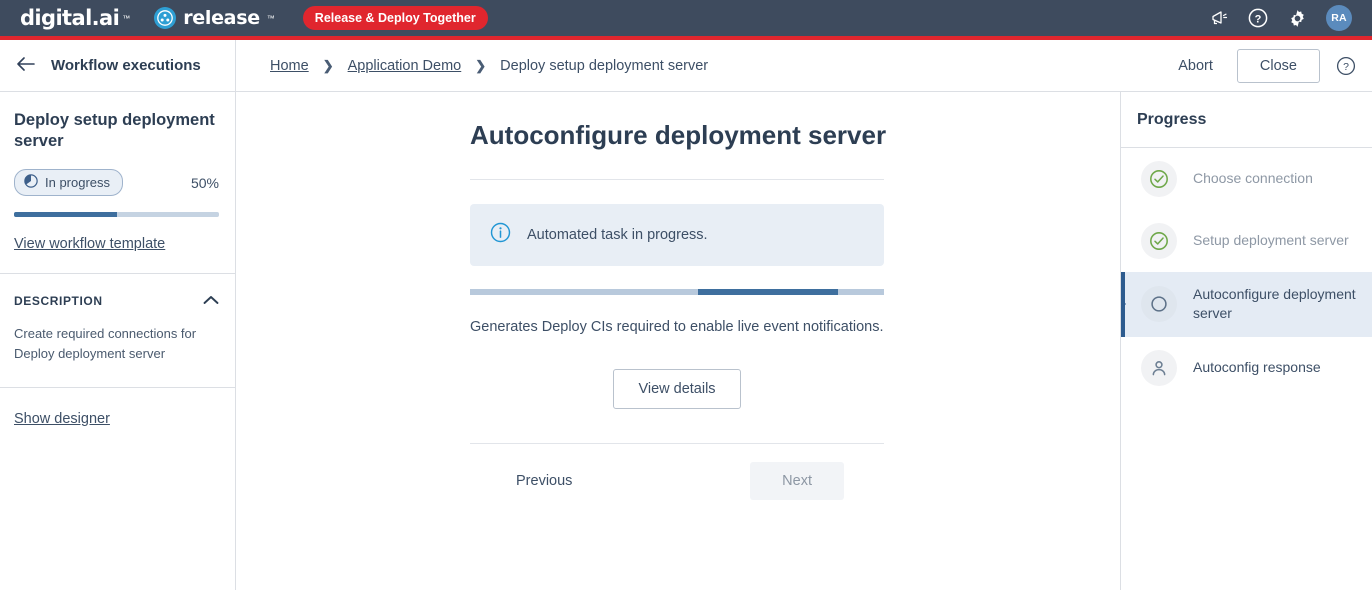 Image resolution: width=1372 pixels, height=590 pixels. What do you see at coordinates (289, 66) in the screenshot?
I see `breadcrumb-item-home: Home` at bounding box center [289, 66].